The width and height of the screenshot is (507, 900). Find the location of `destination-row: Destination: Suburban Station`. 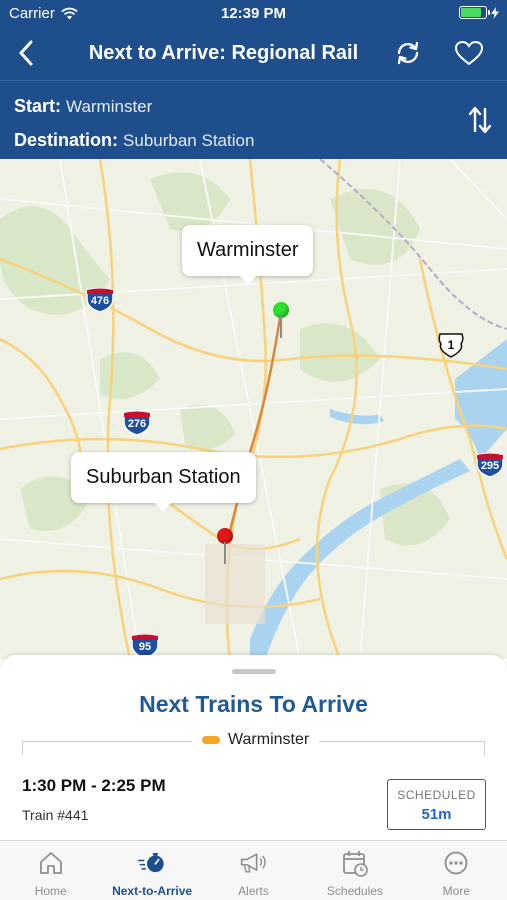

destination-row: Destination: Suburban Station is located at coordinates (134, 140).